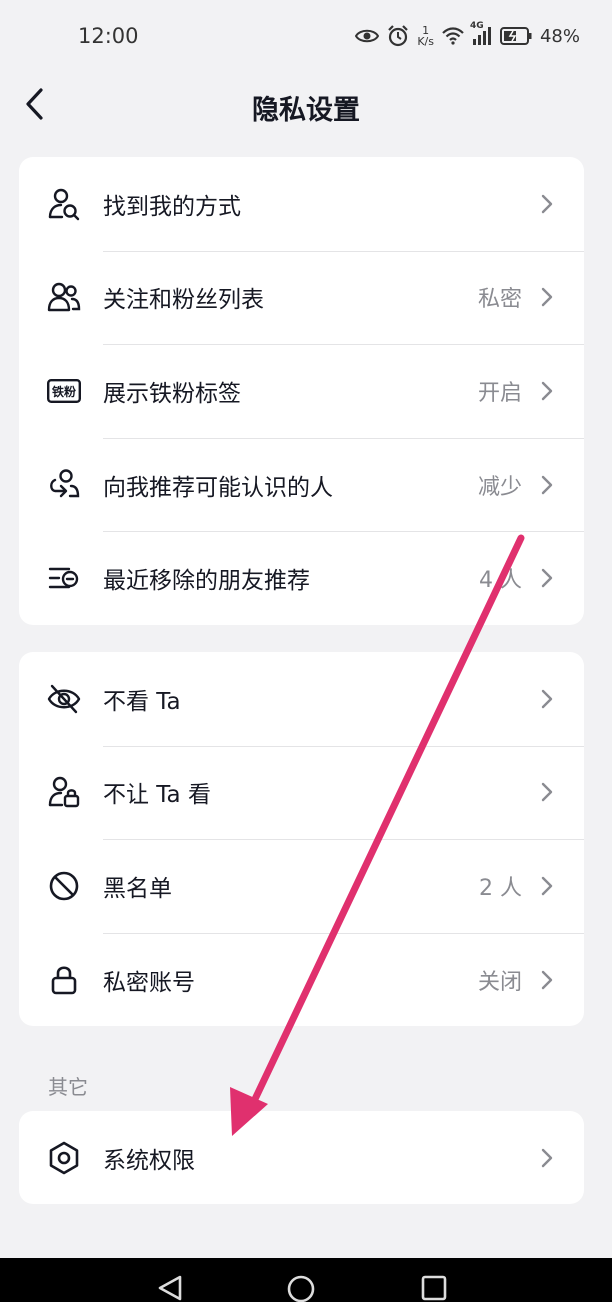  What do you see at coordinates (367, 36) in the screenshot?
I see `eye-icon` at bounding box center [367, 36].